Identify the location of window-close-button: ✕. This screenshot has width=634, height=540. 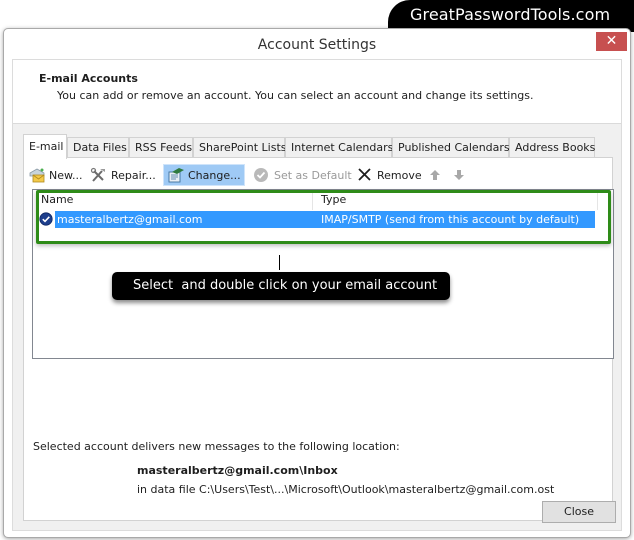
(611, 41).